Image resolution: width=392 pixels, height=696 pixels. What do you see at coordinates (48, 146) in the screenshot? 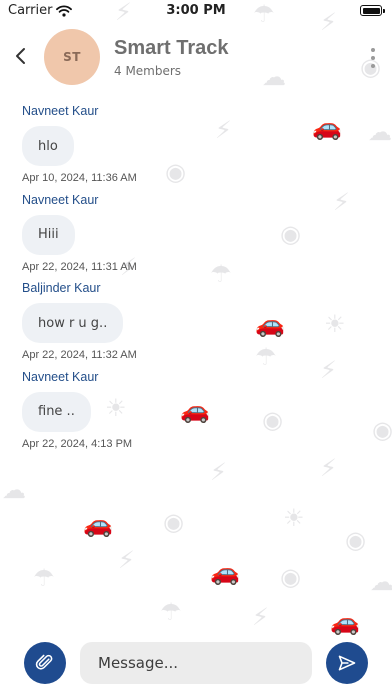
I see `message-bubble: hlo` at bounding box center [48, 146].